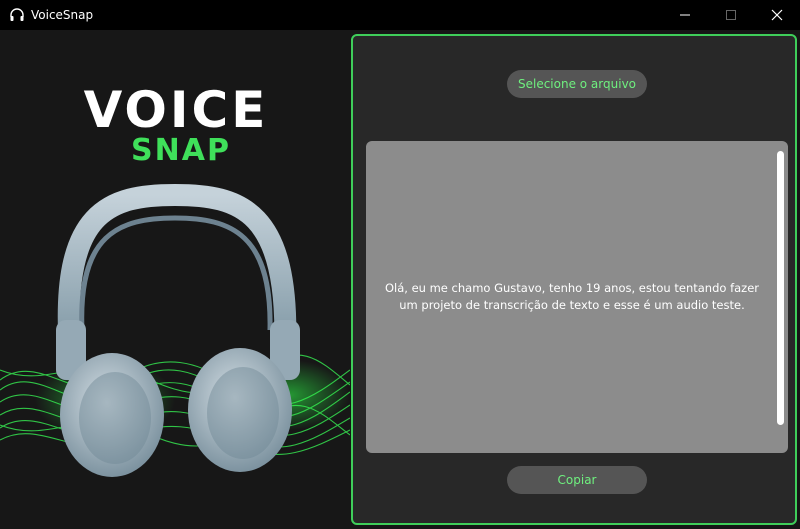 The image size is (800, 529). I want to click on window-controls, so click(731, 15).